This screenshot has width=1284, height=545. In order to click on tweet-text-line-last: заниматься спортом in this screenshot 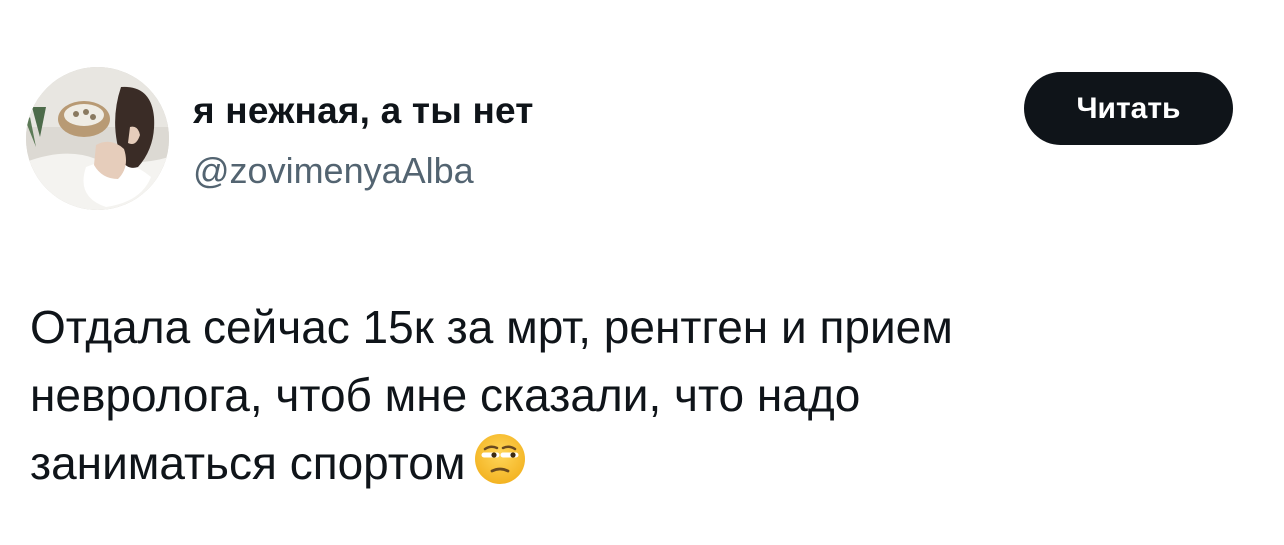, I will do `click(640, 466)`.